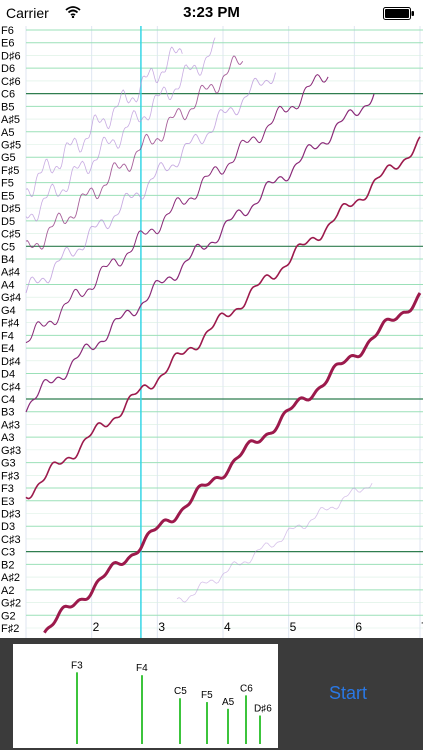 Image resolution: width=423 pixels, height=753 pixels. What do you see at coordinates (7, 184) in the screenshot?
I see `note-label: F5` at bounding box center [7, 184].